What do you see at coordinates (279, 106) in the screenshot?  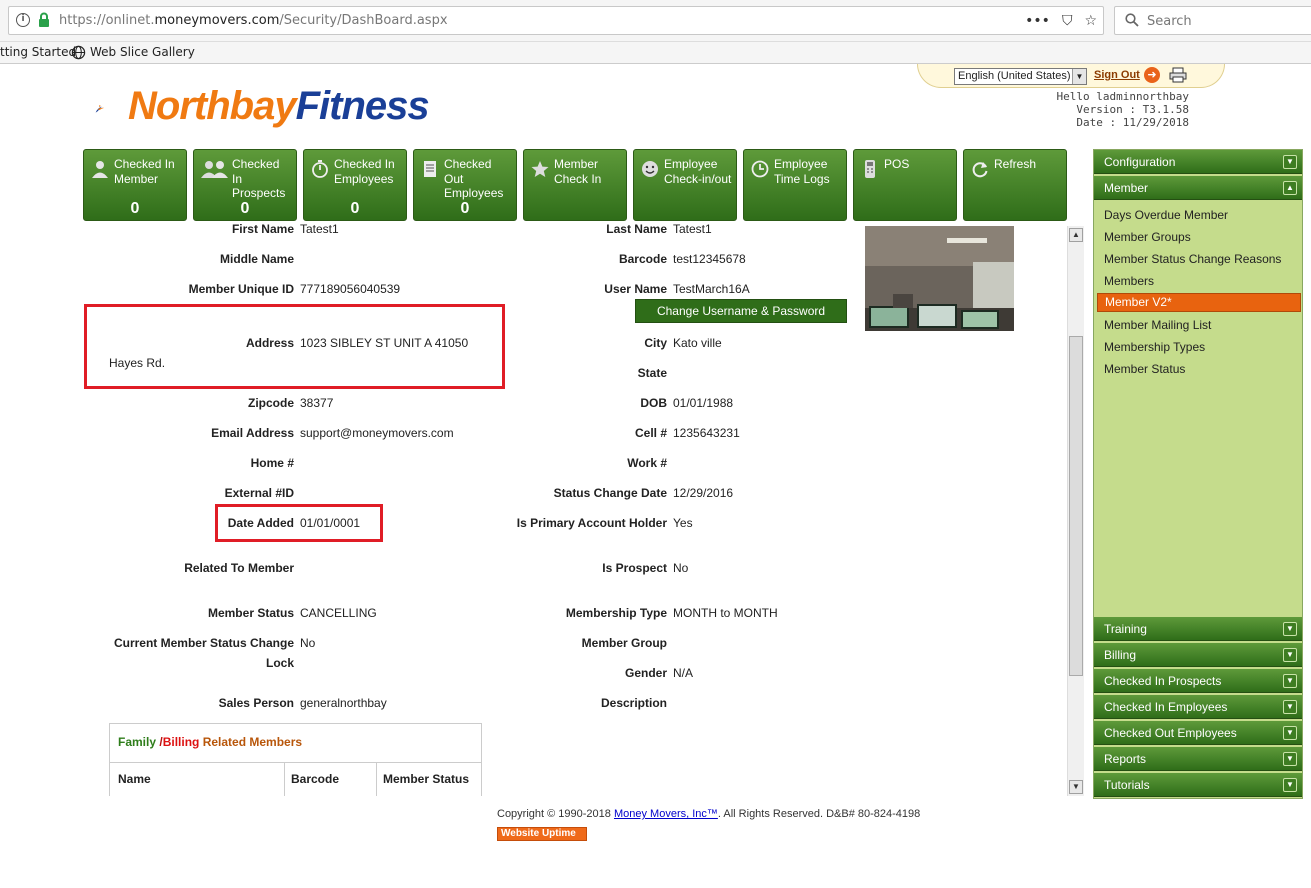 I see `logo: NorthbayFitness` at bounding box center [279, 106].